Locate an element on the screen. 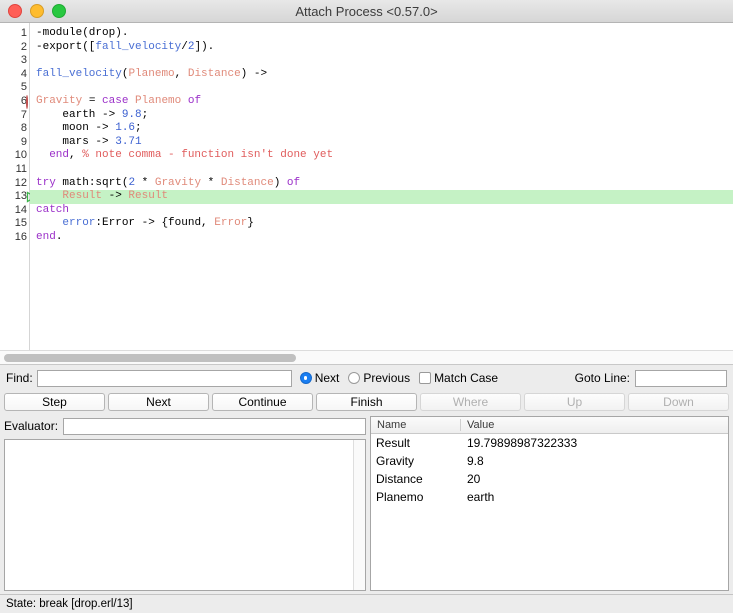 The width and height of the screenshot is (733, 613). line-number-12: 12 is located at coordinates (14, 184).